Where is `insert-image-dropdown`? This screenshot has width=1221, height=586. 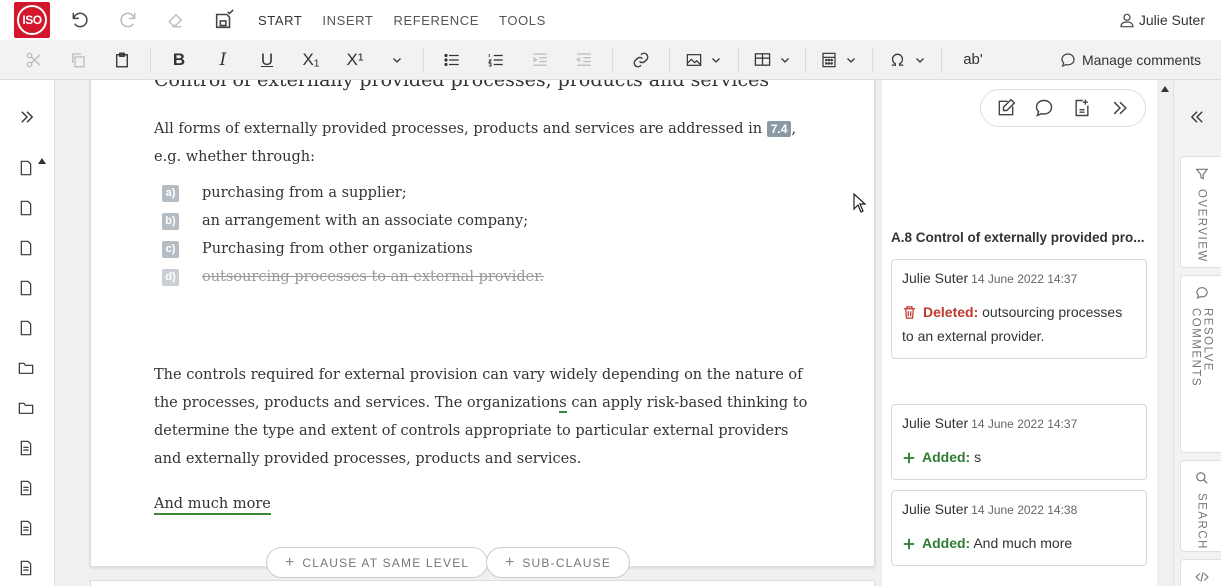
insert-image-dropdown is located at coordinates (704, 60).